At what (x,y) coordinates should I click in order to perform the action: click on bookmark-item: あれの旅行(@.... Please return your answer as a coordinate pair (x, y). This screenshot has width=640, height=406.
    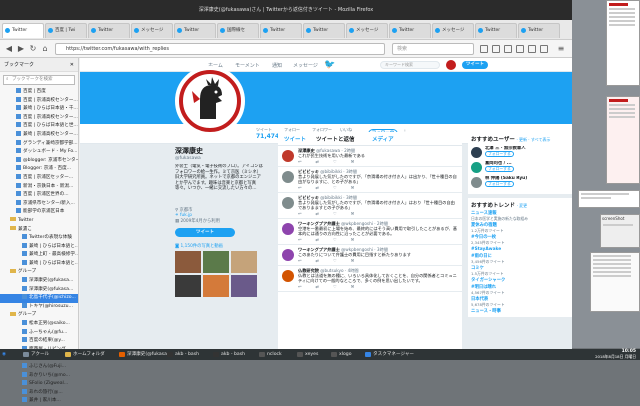
    Looking at the image, I should click on (39, 393).